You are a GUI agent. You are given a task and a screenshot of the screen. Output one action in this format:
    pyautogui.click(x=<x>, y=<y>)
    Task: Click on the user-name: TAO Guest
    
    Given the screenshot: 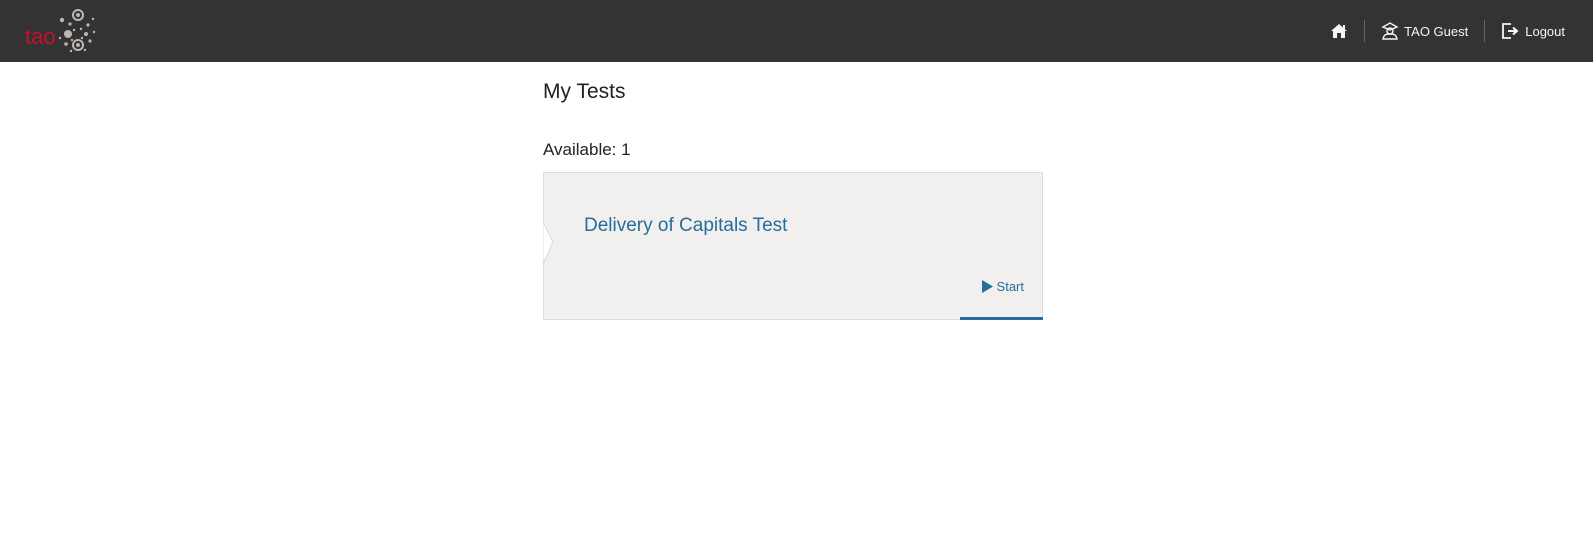 What is the action you would take?
    pyautogui.click(x=1436, y=31)
    